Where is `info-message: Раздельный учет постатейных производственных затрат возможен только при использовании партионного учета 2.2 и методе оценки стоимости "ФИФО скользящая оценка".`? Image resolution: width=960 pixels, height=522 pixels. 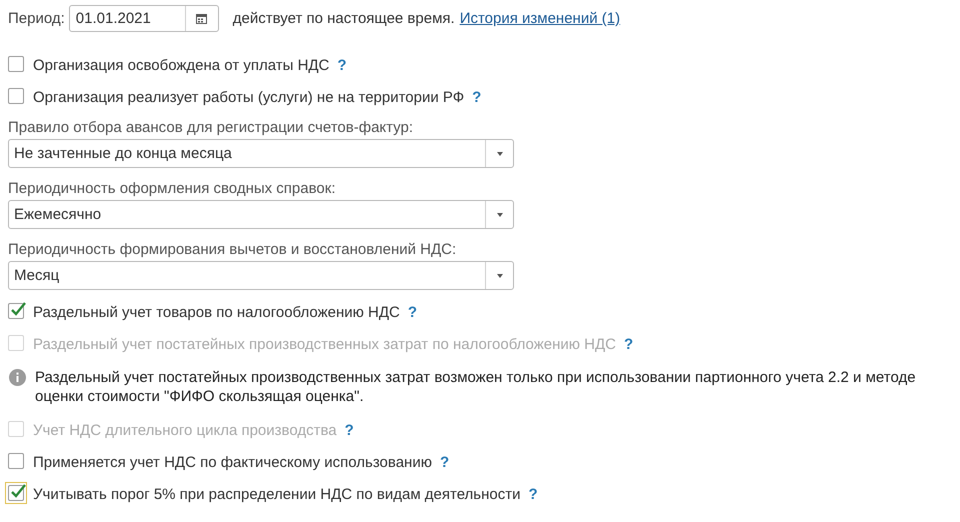
info-message: Раздельный учет постатейных производственных затрат возможен только при использовании партионного учета 2.2 и методе оценки стоимости "ФИФО скользящая оценка". is located at coordinates (476, 387).